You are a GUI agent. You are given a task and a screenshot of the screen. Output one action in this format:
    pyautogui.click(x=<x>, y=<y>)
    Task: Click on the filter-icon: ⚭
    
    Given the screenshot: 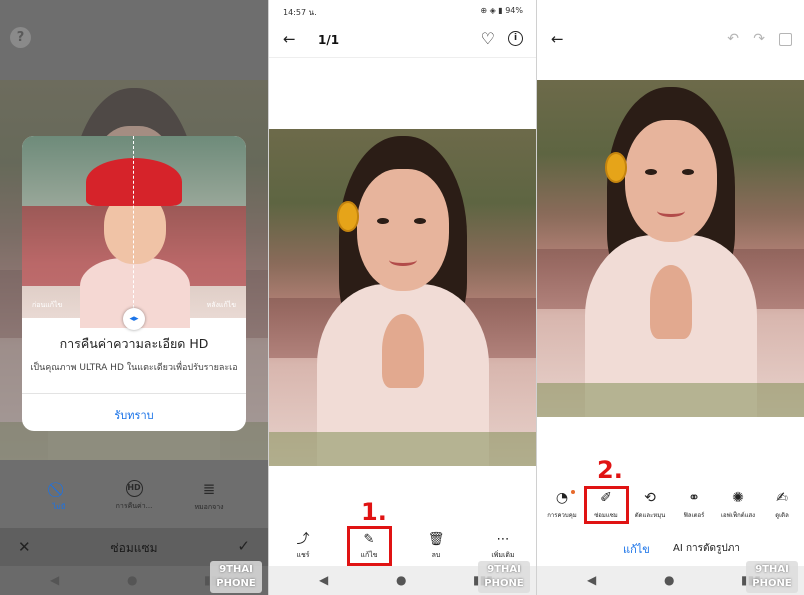 What is the action you would take?
    pyautogui.click(x=694, y=498)
    